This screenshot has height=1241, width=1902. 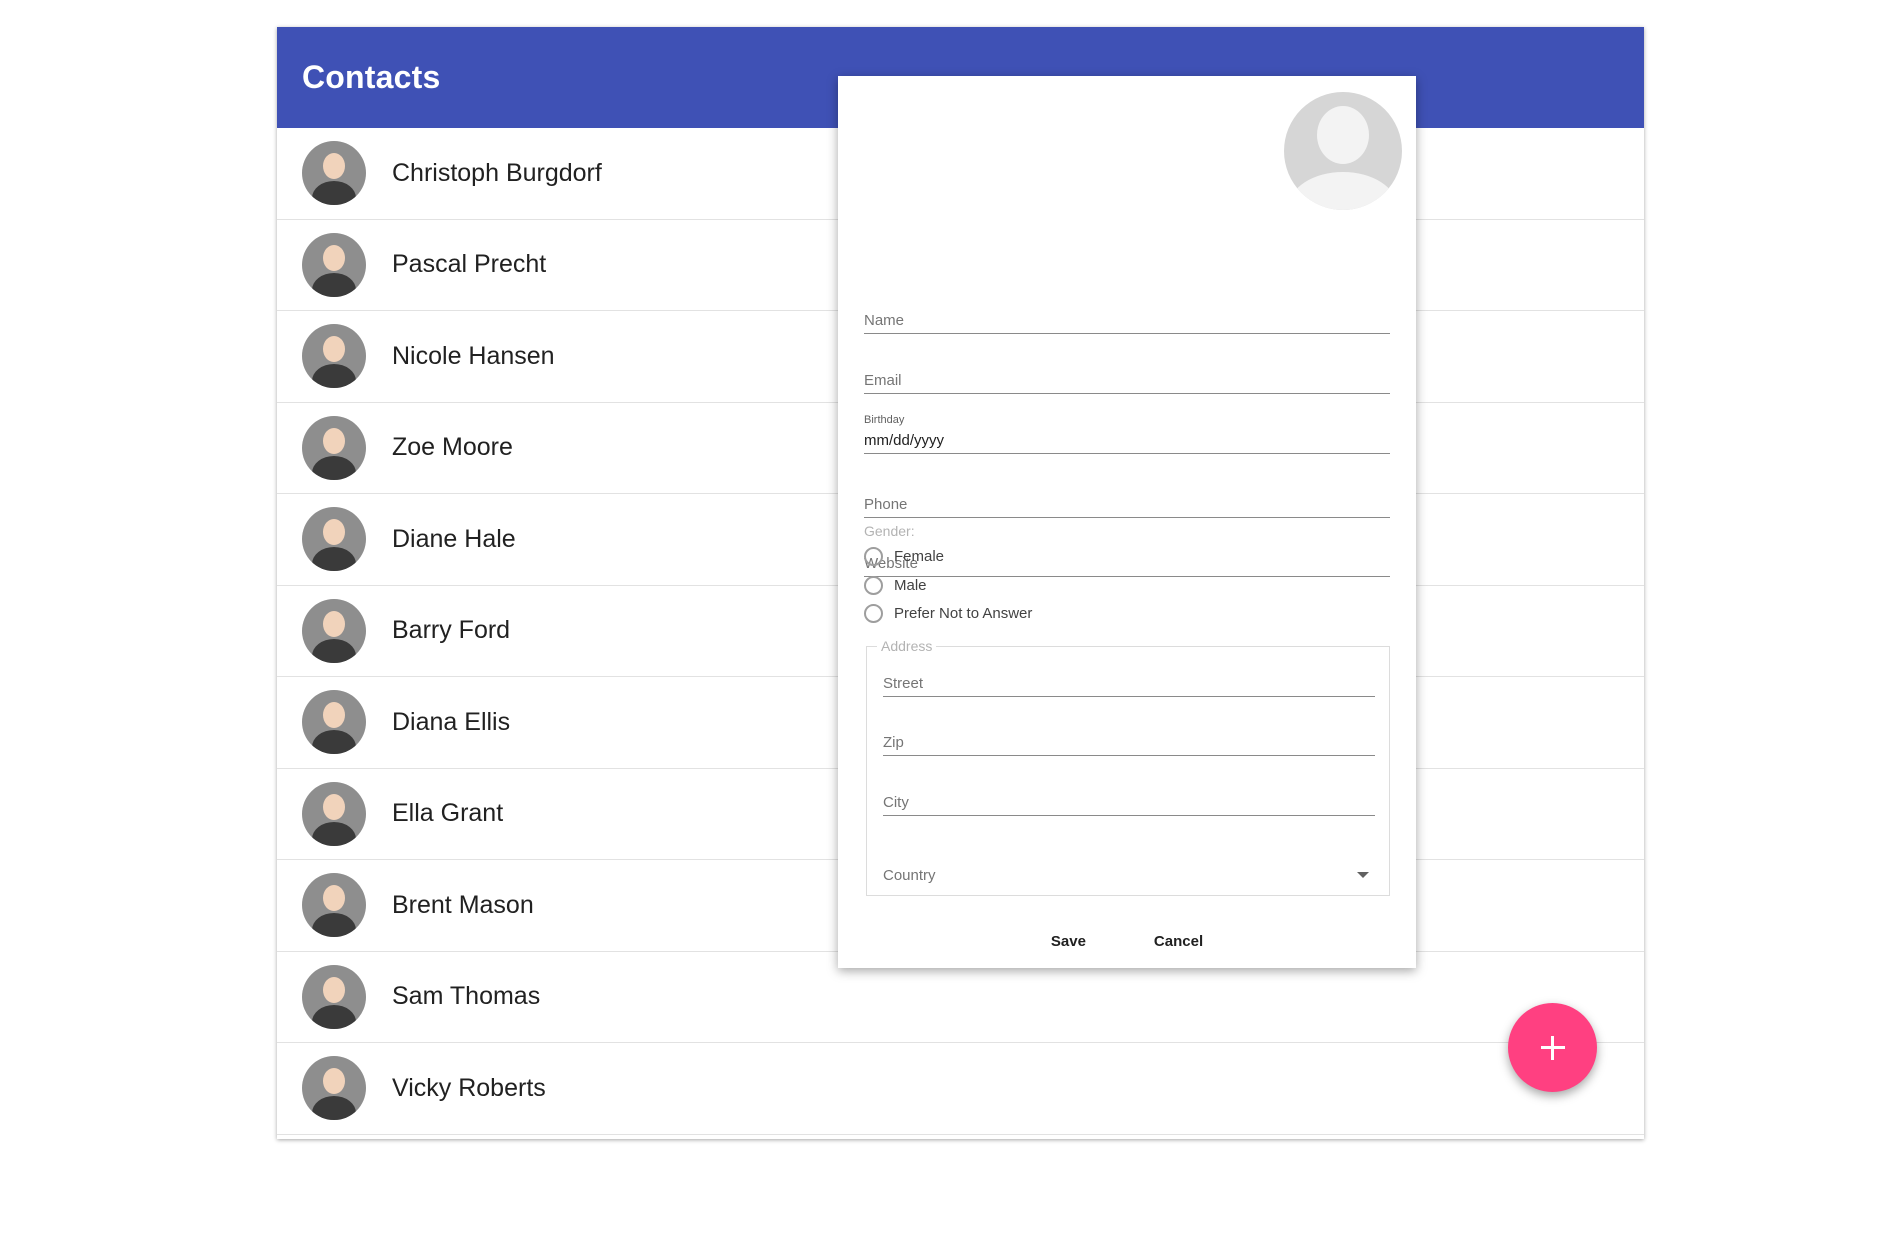 What do you see at coordinates (469, 264) in the screenshot?
I see `contact-name: Pascal Precht` at bounding box center [469, 264].